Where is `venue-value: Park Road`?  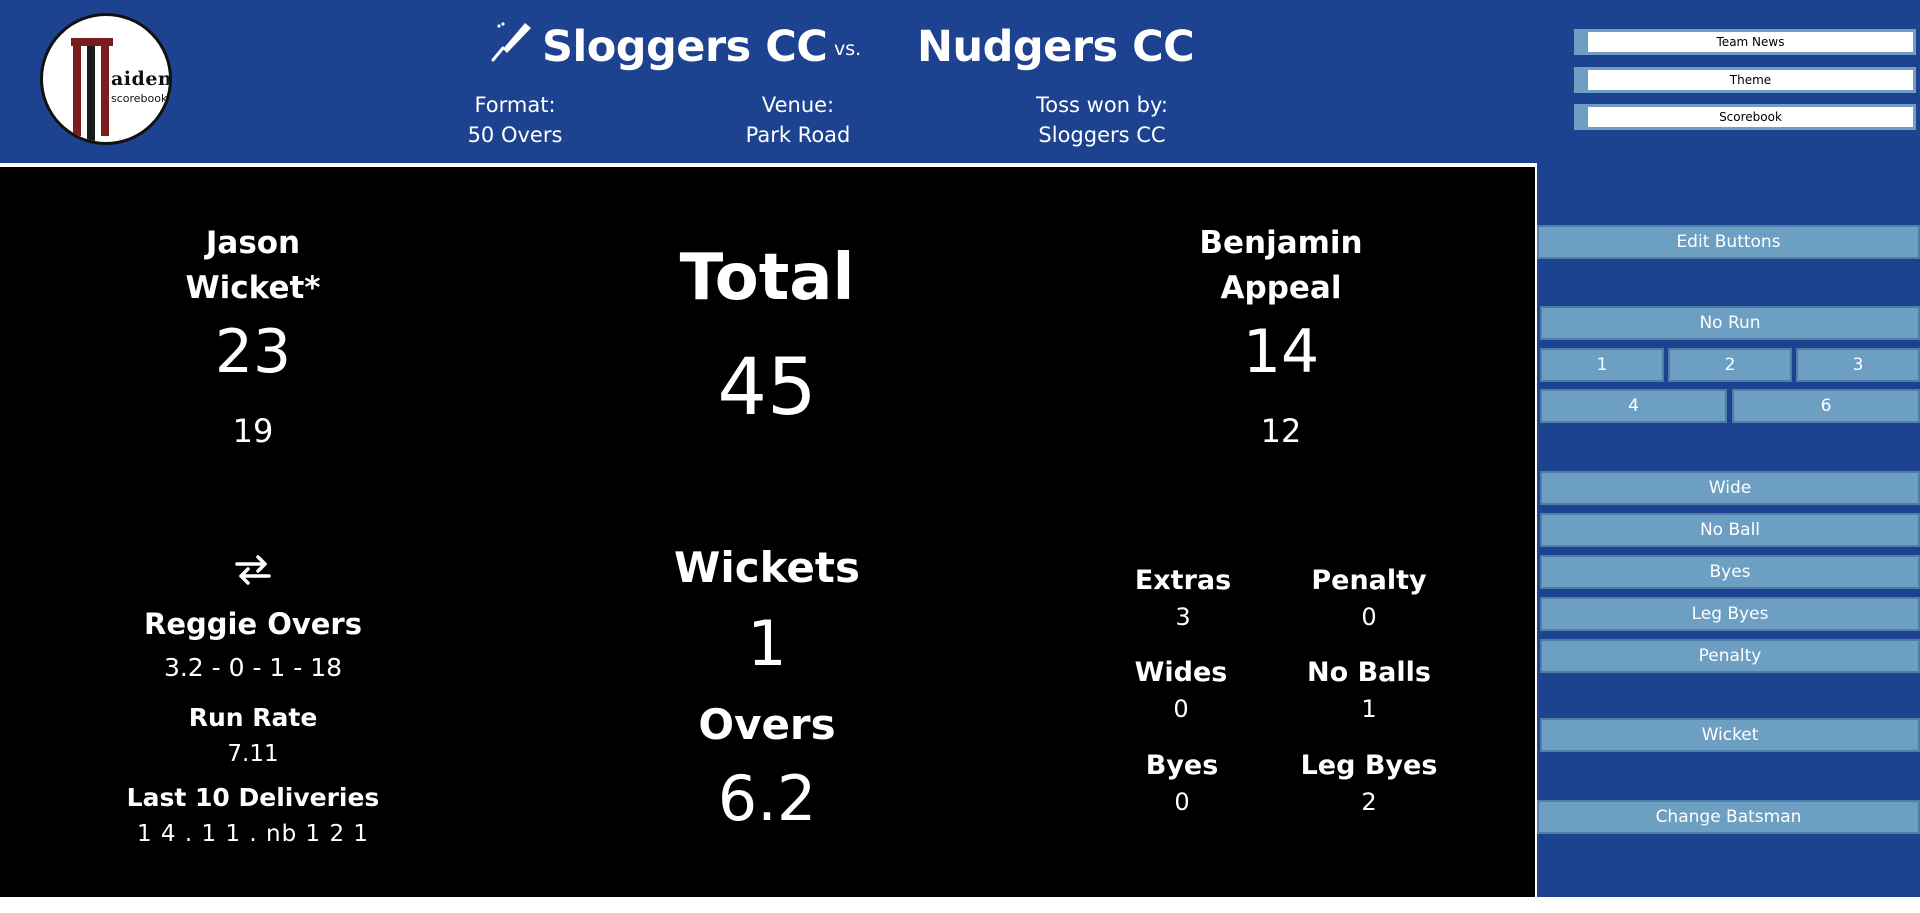 venue-value: Park Road is located at coordinates (798, 135).